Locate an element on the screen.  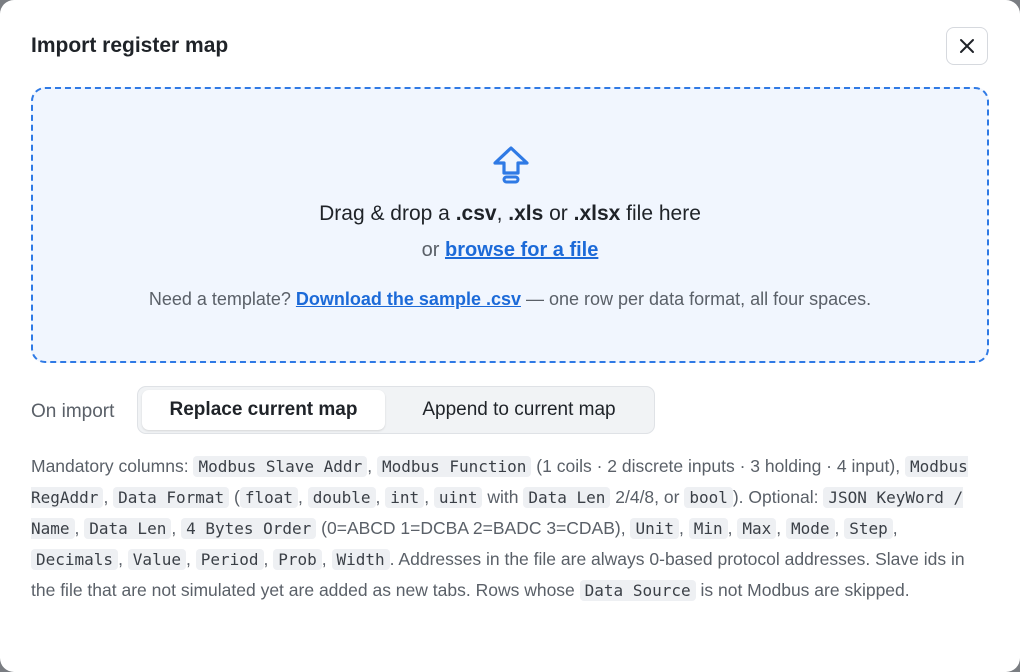
help-text: (0=ABCD 1=DCBA 2=BADC 3=CDAB), is located at coordinates (473, 528).